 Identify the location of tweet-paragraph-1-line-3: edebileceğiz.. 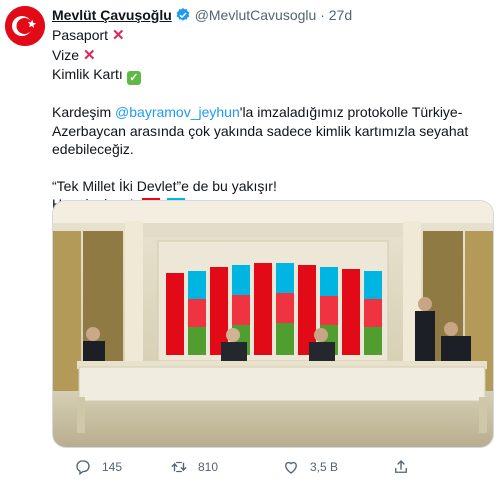
(93, 149).